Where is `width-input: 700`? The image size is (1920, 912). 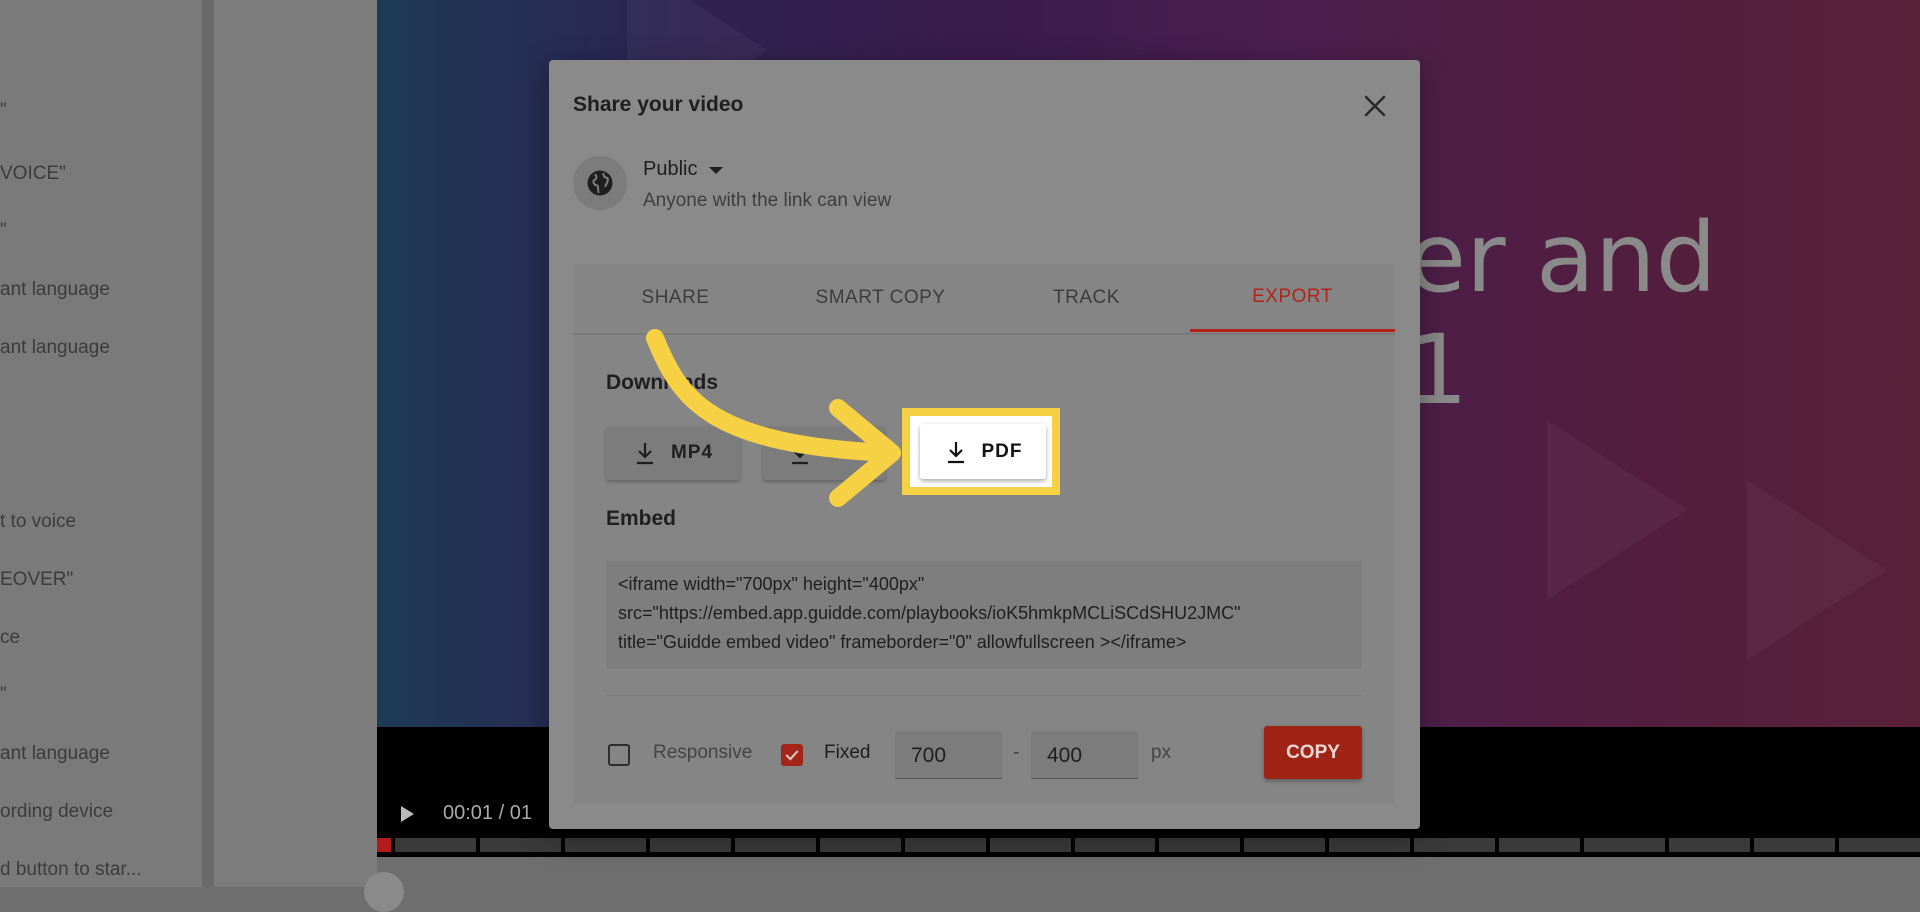
width-input: 700 is located at coordinates (948, 755).